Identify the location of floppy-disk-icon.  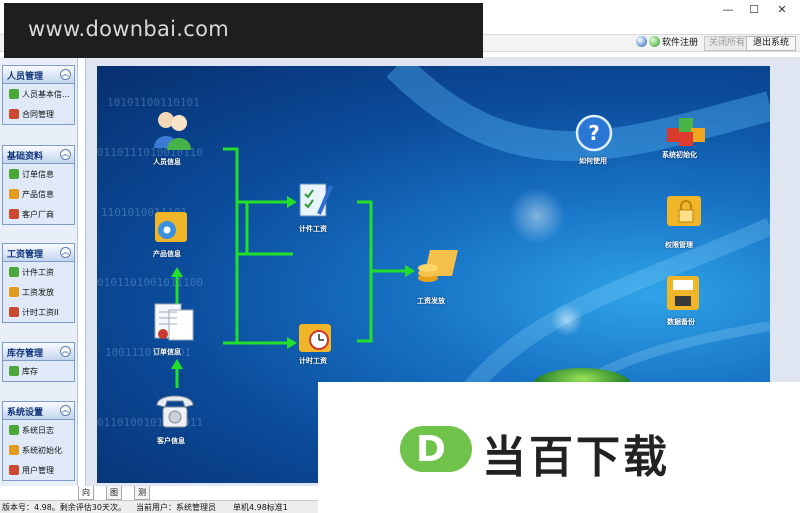
(683, 293).